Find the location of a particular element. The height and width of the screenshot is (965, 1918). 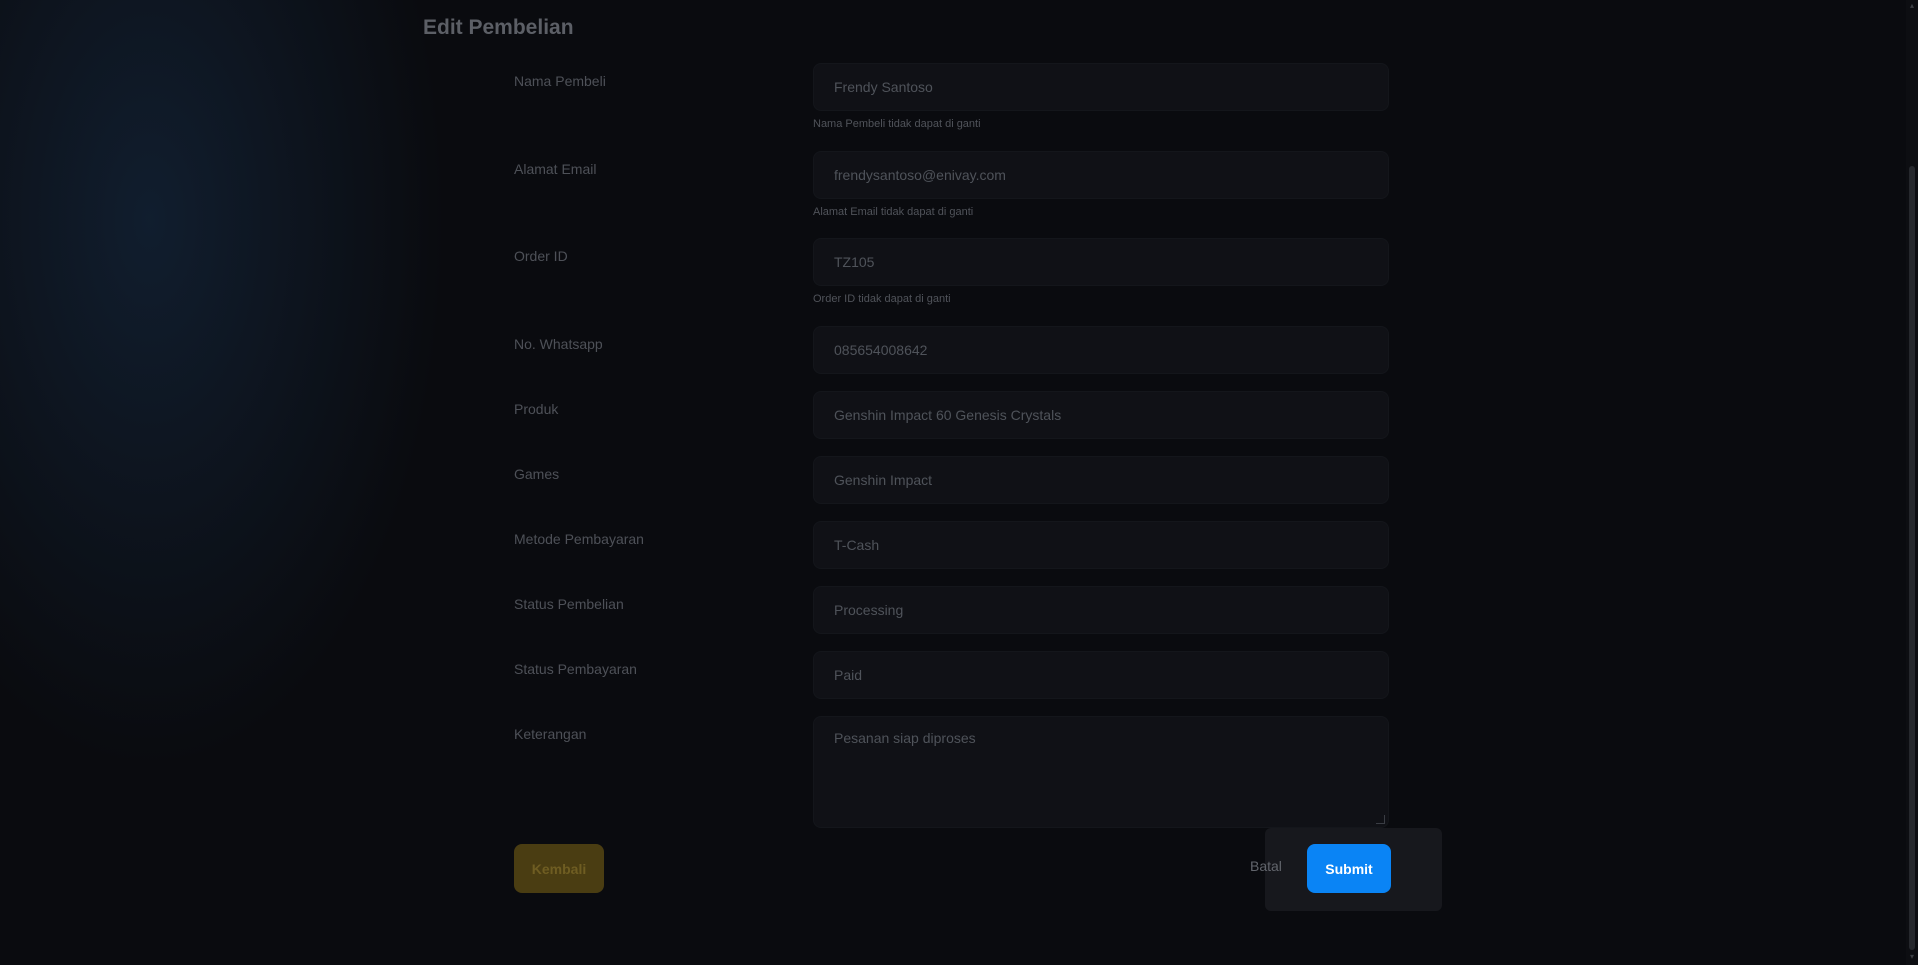

product-label: Produk is located at coordinates (536, 409).